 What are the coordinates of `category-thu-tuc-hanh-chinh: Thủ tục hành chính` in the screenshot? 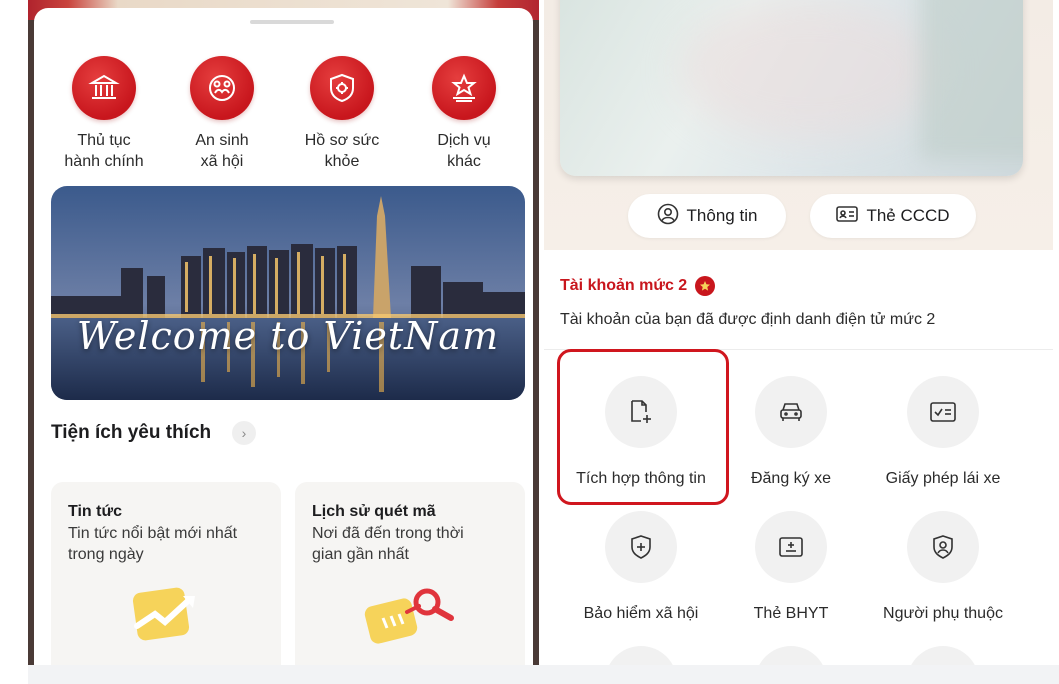 It's located at (104, 114).